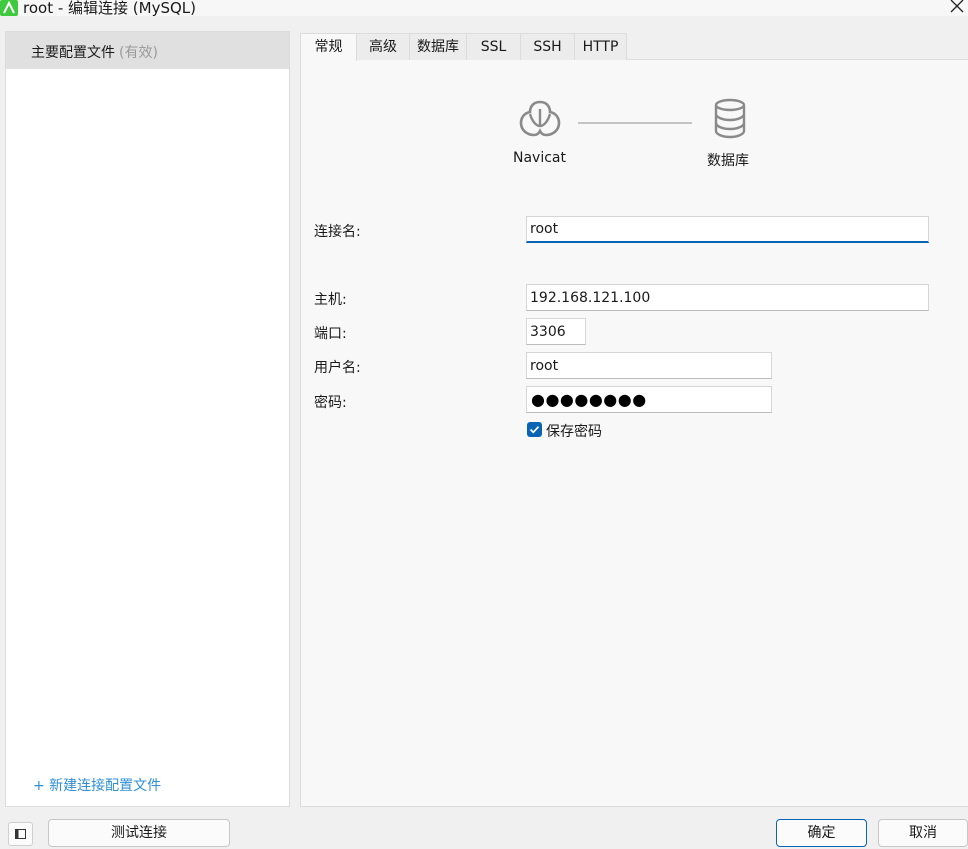 The width and height of the screenshot is (968, 849). Describe the element at coordinates (547, 46) in the screenshot. I see `tab-ssh: SSH` at that location.